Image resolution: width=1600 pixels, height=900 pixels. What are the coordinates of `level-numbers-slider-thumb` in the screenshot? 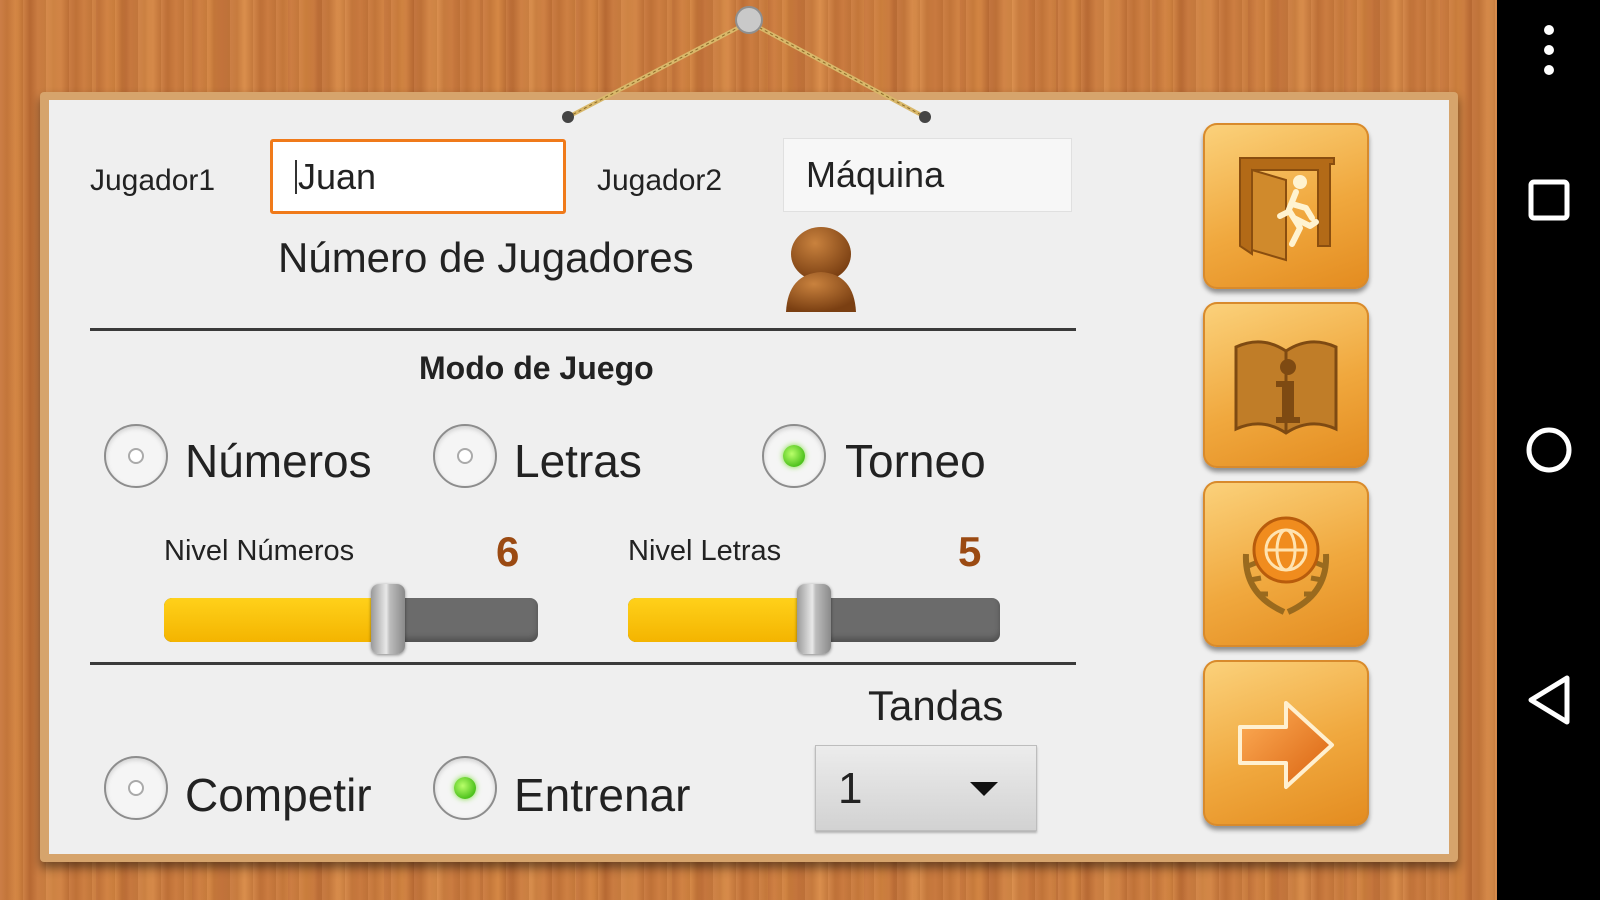 It's located at (388, 619).